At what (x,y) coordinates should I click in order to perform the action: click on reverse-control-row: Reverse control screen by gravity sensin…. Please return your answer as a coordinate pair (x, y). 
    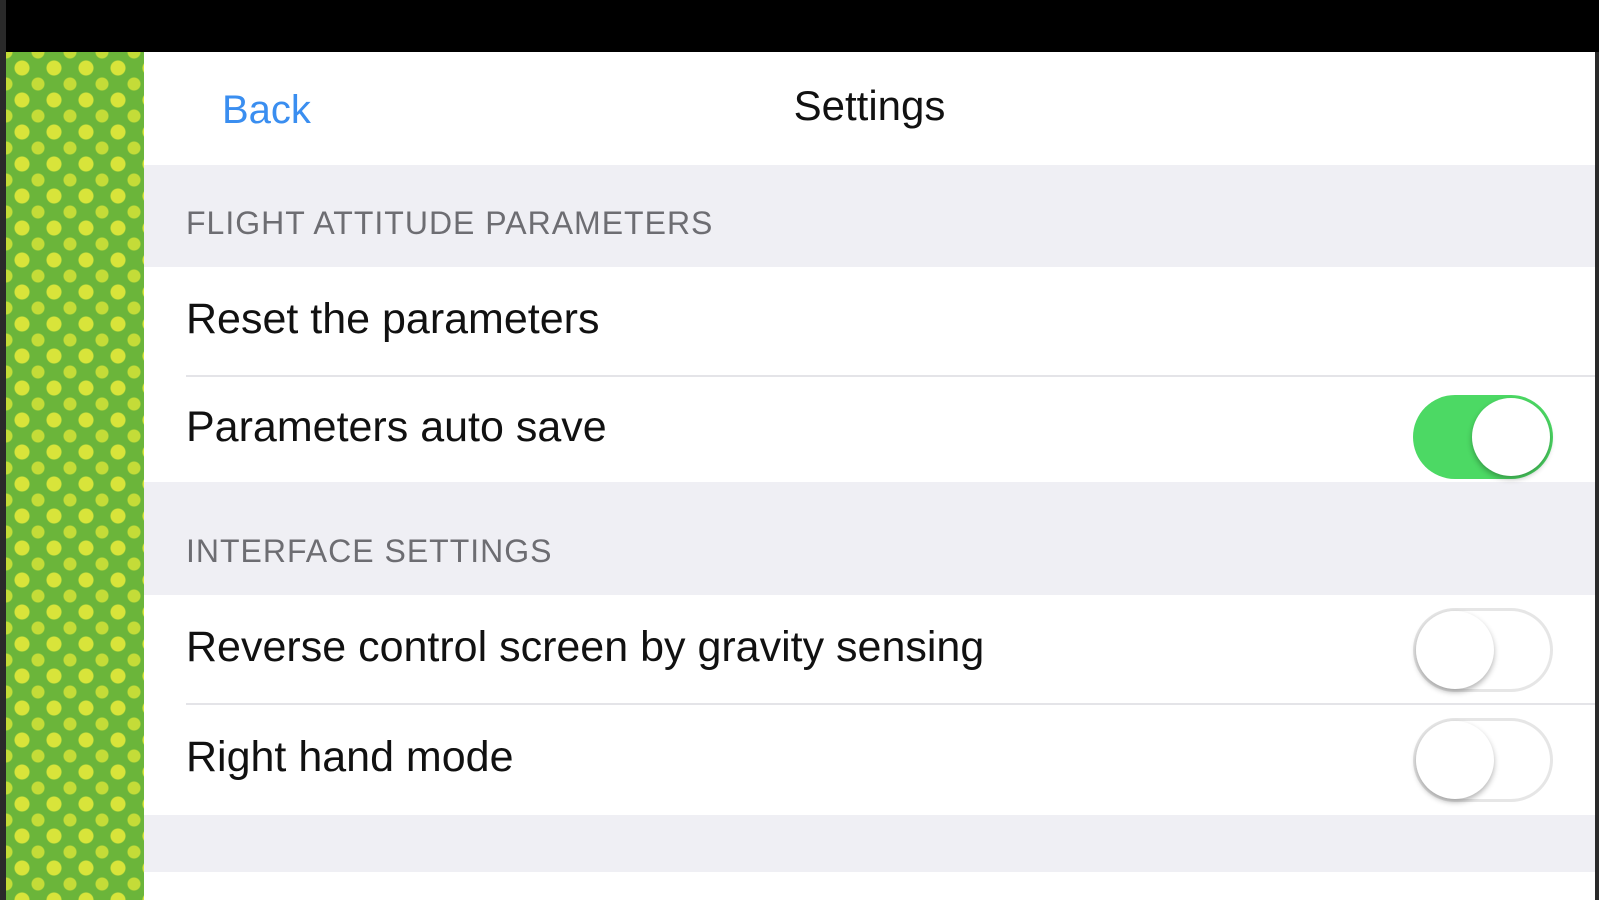
    Looking at the image, I should click on (869, 650).